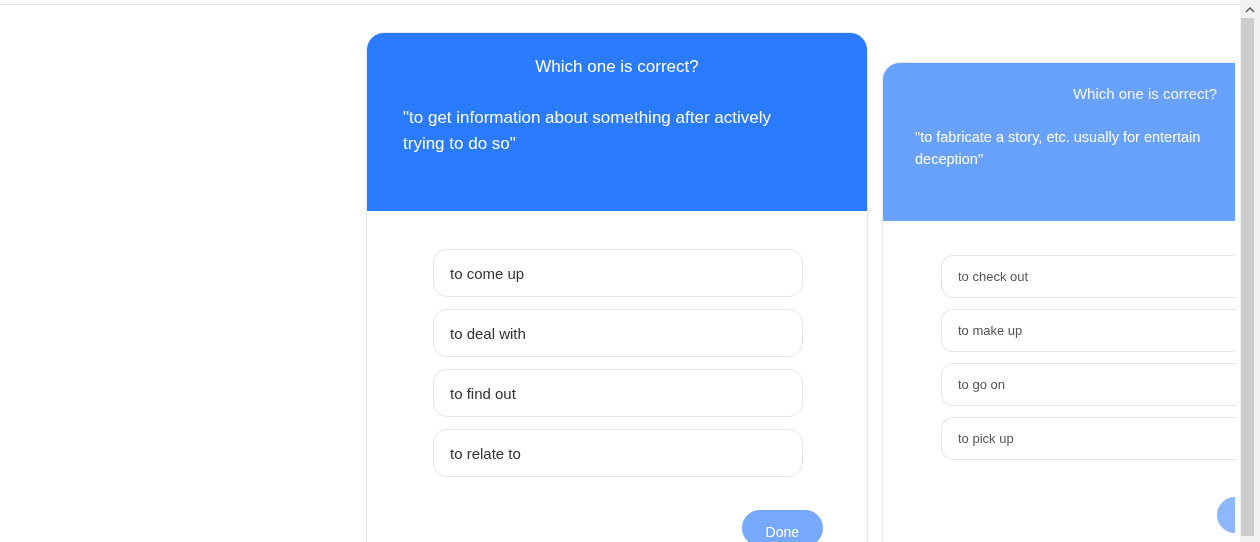  I want to click on done-button, so click(1226, 515).